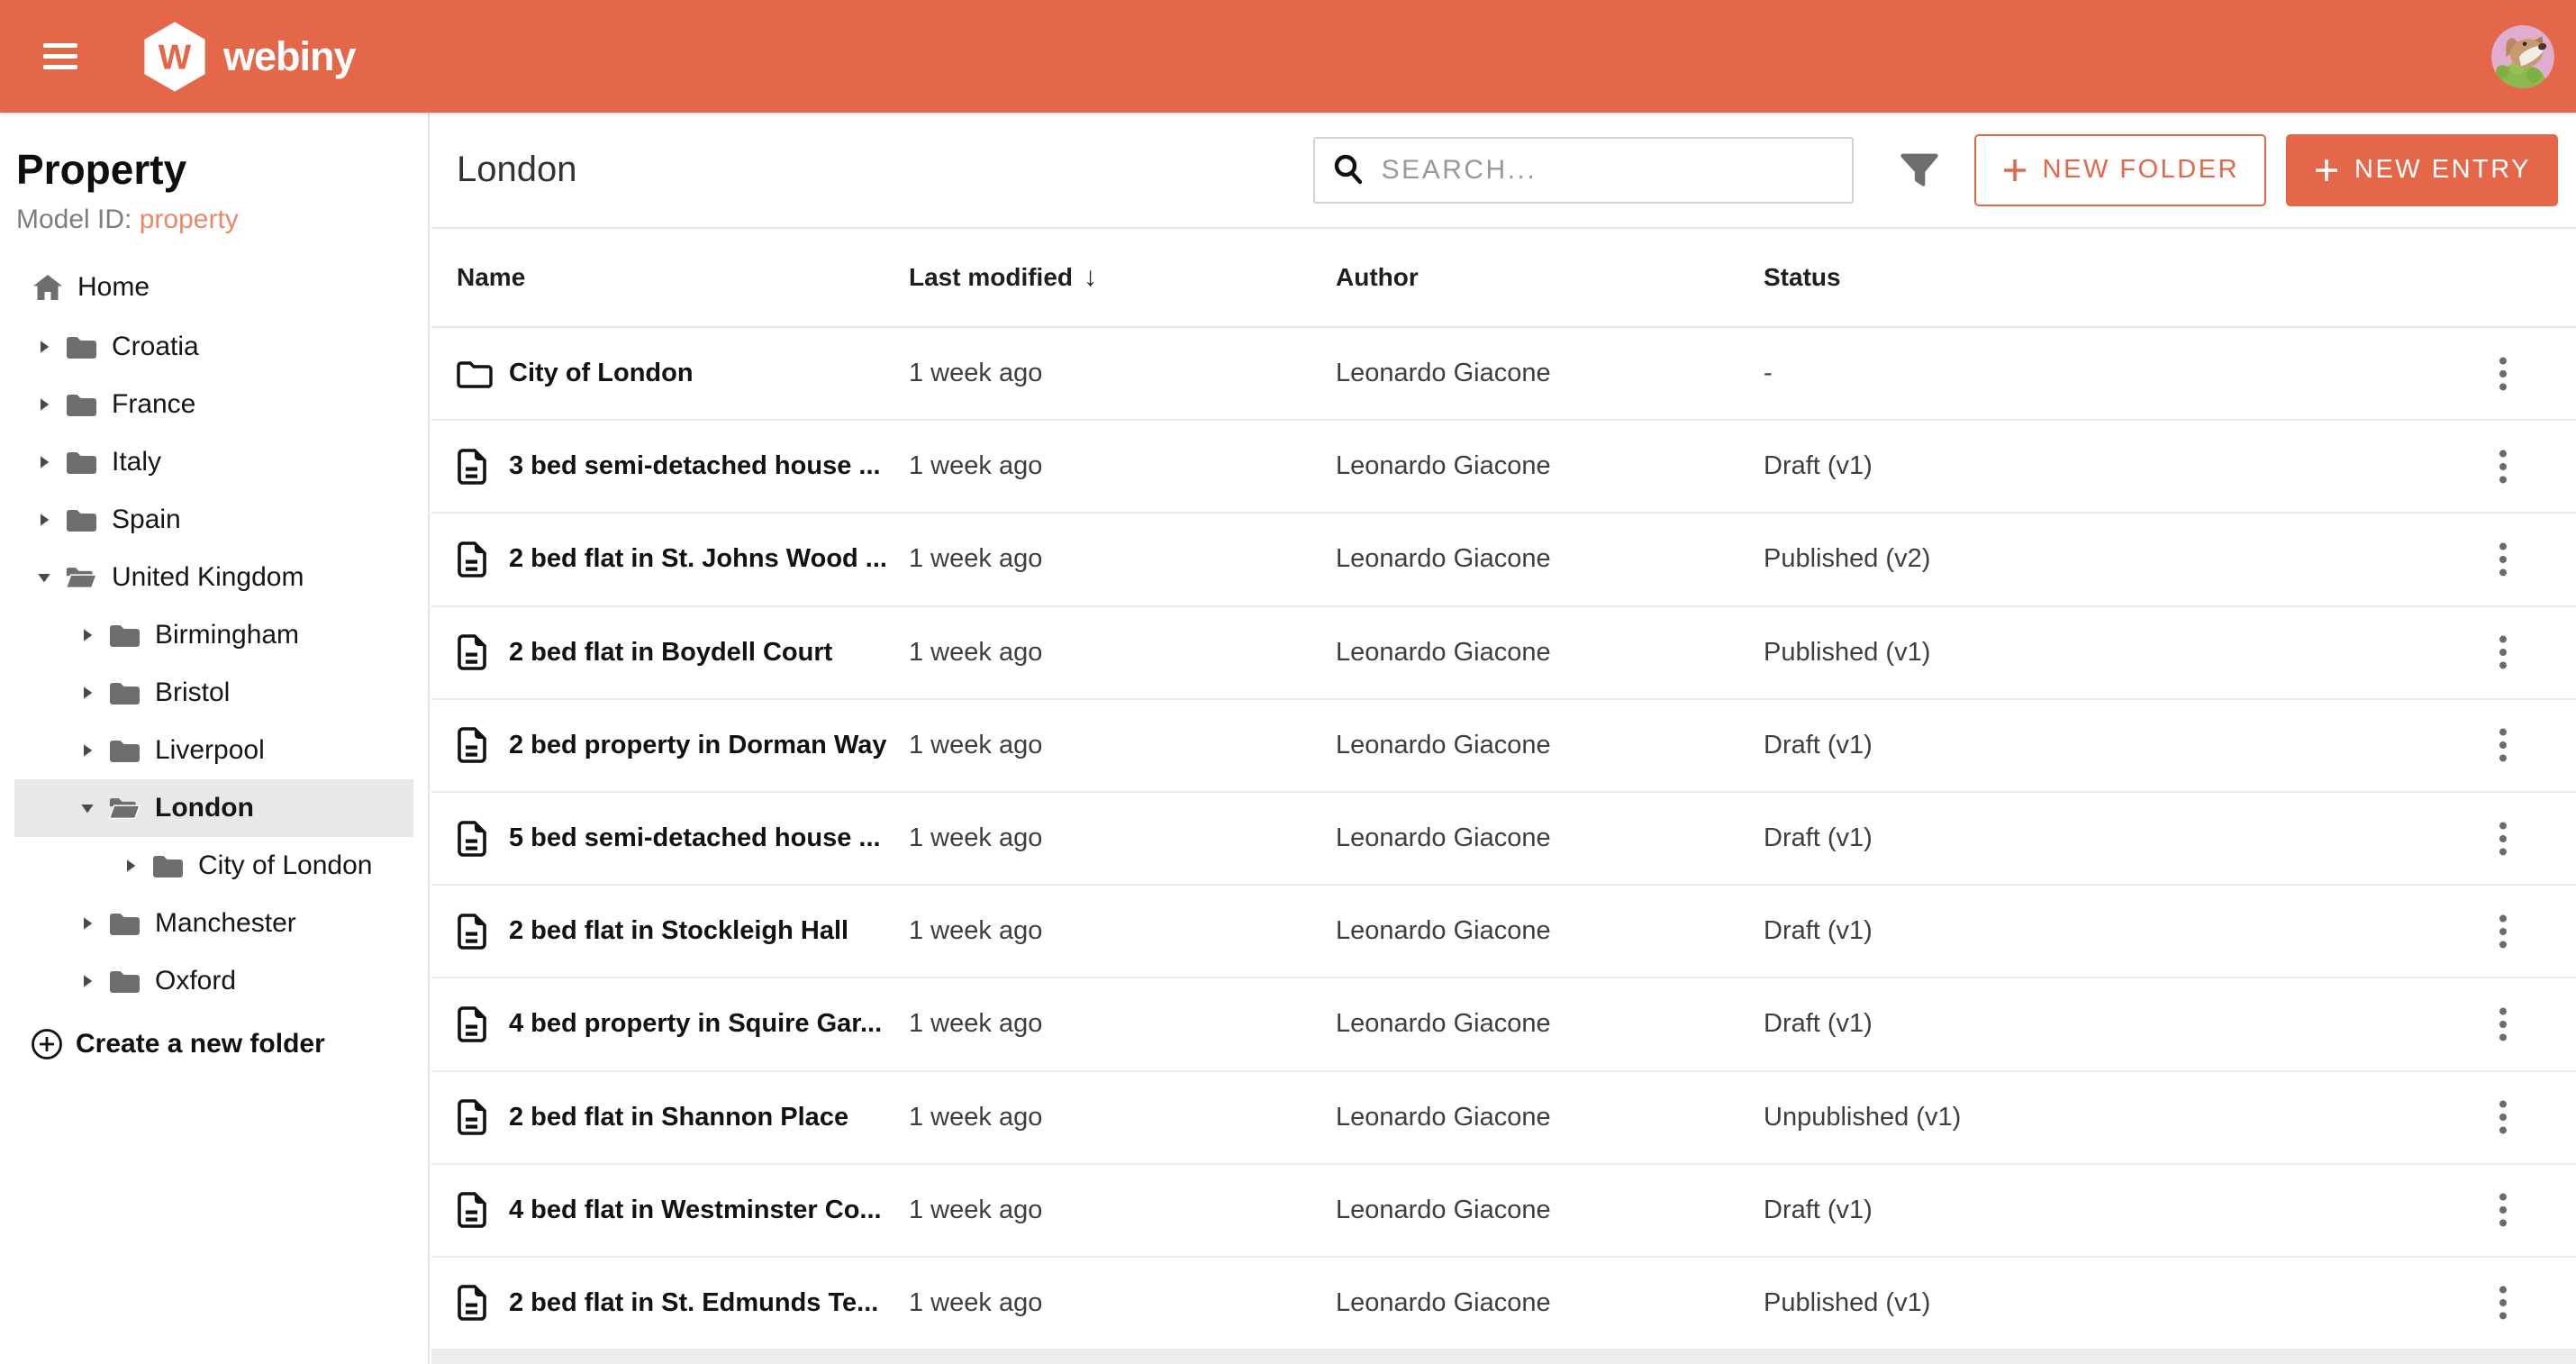  Describe the element at coordinates (1122, 277) in the screenshot. I see `column-header-last-modified: Last modified ↓` at that location.